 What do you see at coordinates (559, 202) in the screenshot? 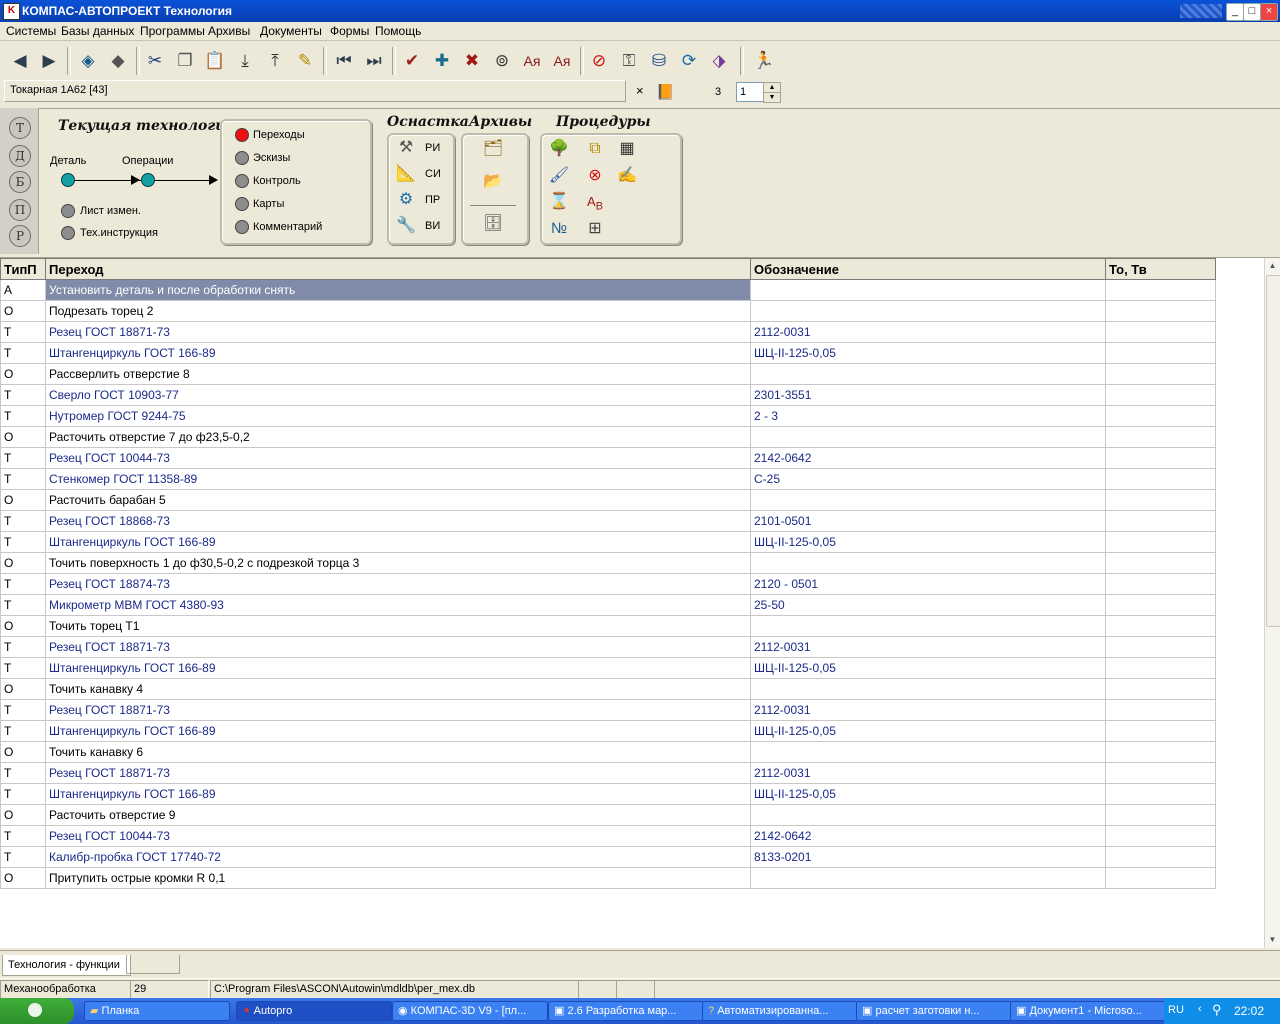
I see `hourglass-icon: ⌛` at bounding box center [559, 202].